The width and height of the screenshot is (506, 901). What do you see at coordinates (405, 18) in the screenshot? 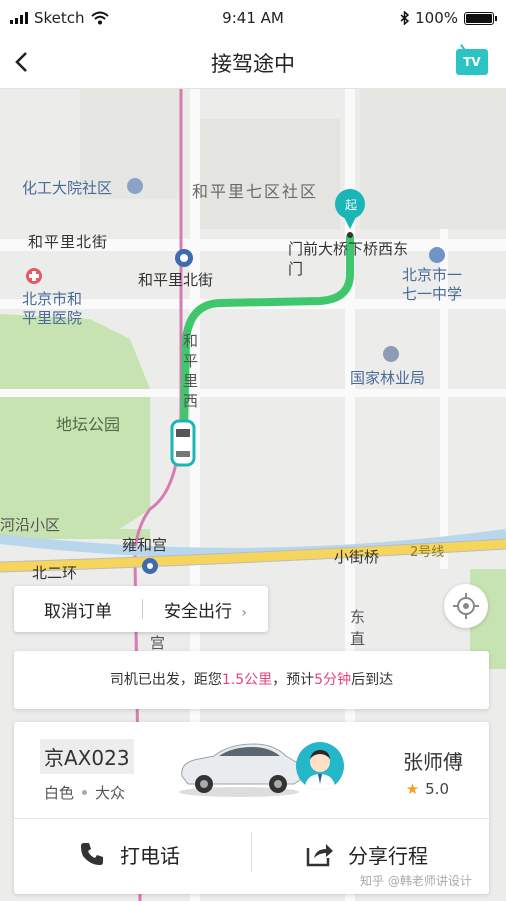
I see `bluetooth-icon` at bounding box center [405, 18].